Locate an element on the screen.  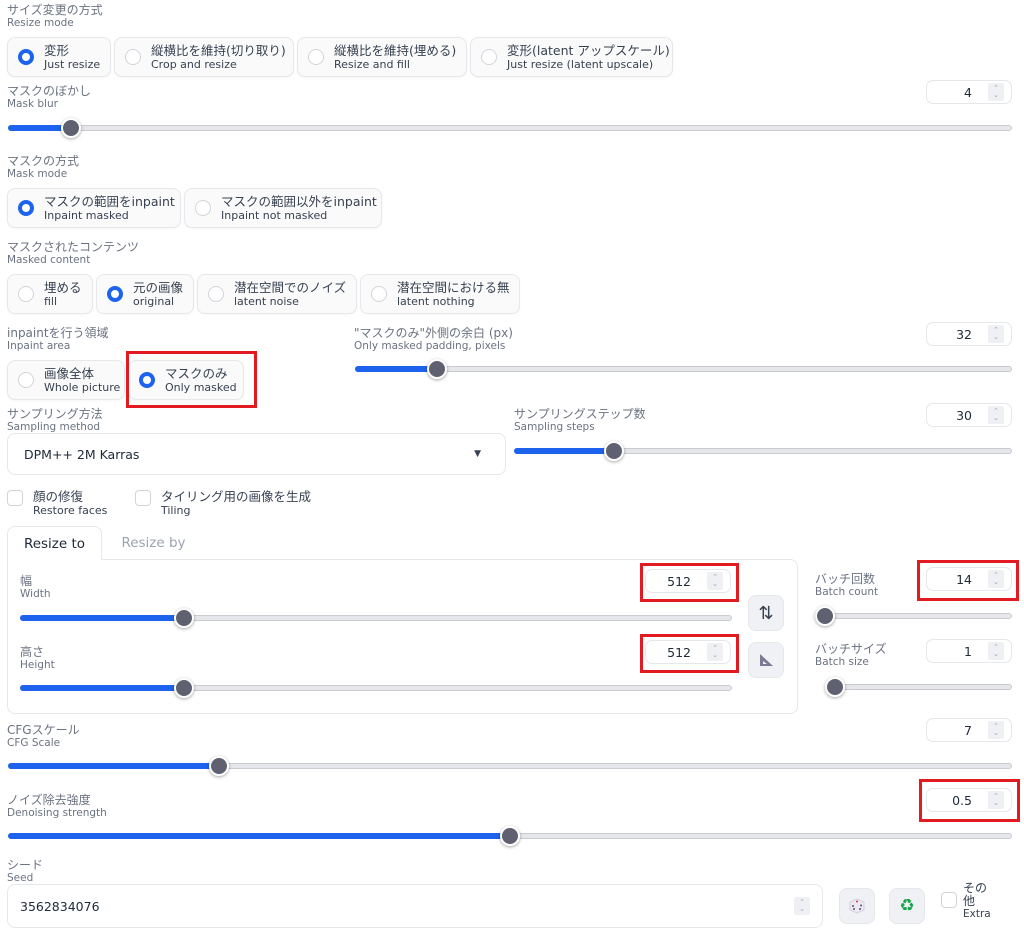
cfg-scale-value: 7 is located at coordinates (968, 730).